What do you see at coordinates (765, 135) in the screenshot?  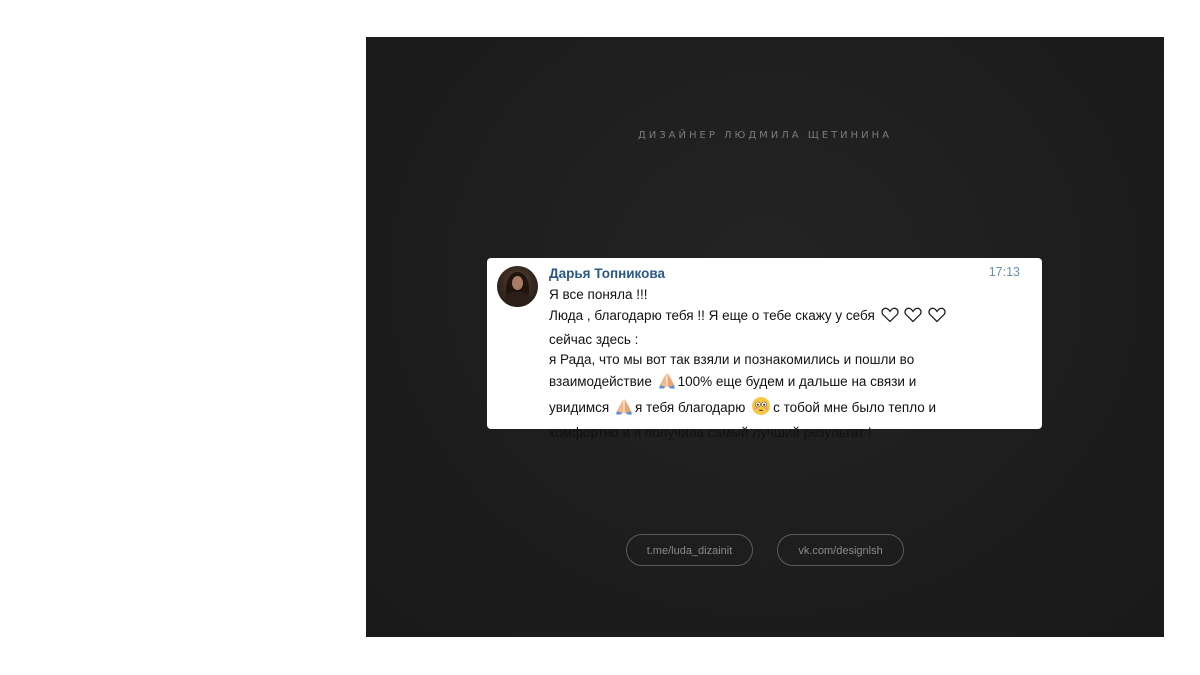 I see `designer-title: ДИЗАЙНЕР ЛЮДМИЛА ЩЕТИНИНА` at bounding box center [765, 135].